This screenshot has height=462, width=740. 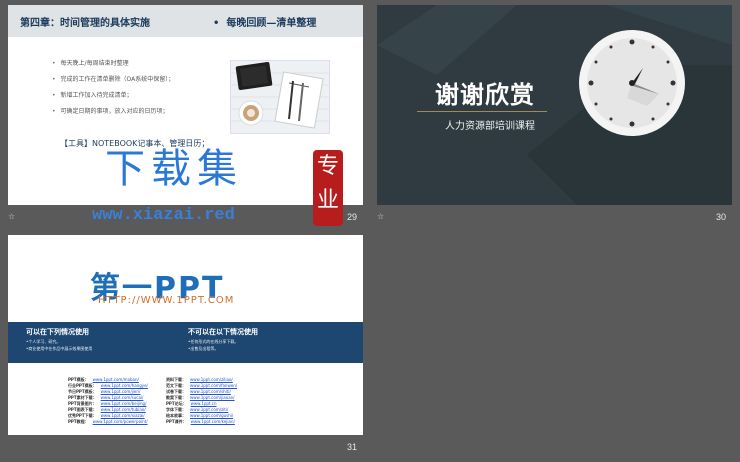 I want to click on bullet-item: 可确定日期的事项，放入对应的日历项；, so click(x=113, y=114).